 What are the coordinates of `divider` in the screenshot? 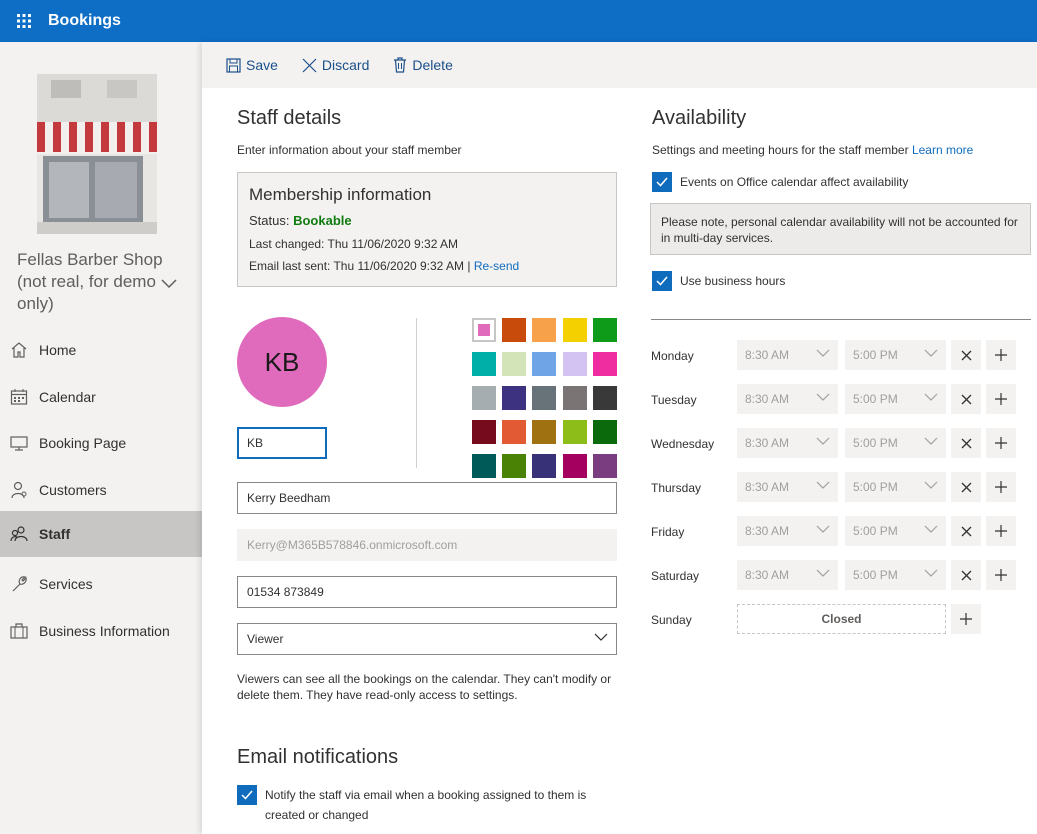 It's located at (416, 393).